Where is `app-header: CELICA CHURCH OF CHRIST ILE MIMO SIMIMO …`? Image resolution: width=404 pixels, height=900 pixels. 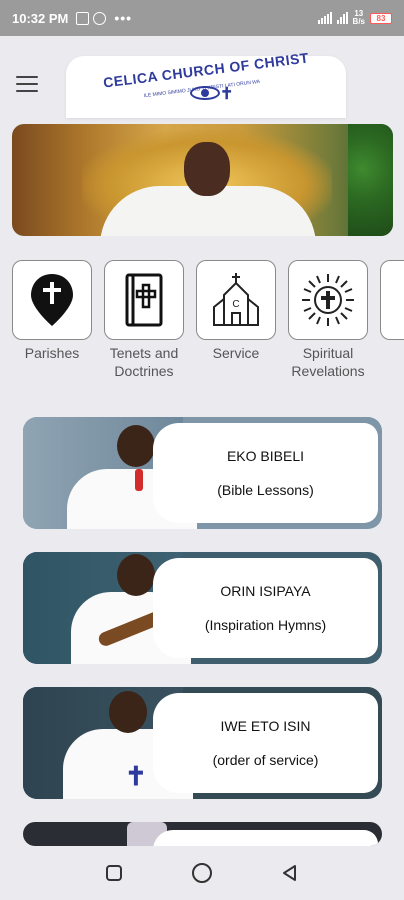
app-header: CELICA CHURCH OF CHRIST ILE MIMO SIMIMO … is located at coordinates (202, 78).